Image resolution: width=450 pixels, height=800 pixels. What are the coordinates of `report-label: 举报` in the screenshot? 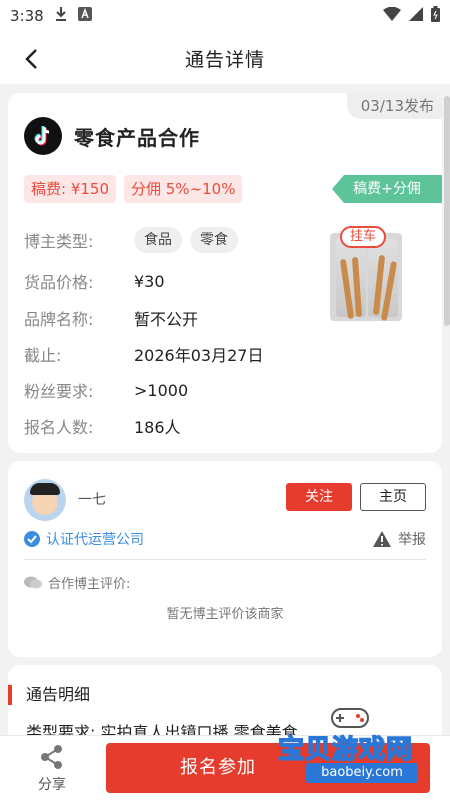 It's located at (412, 540).